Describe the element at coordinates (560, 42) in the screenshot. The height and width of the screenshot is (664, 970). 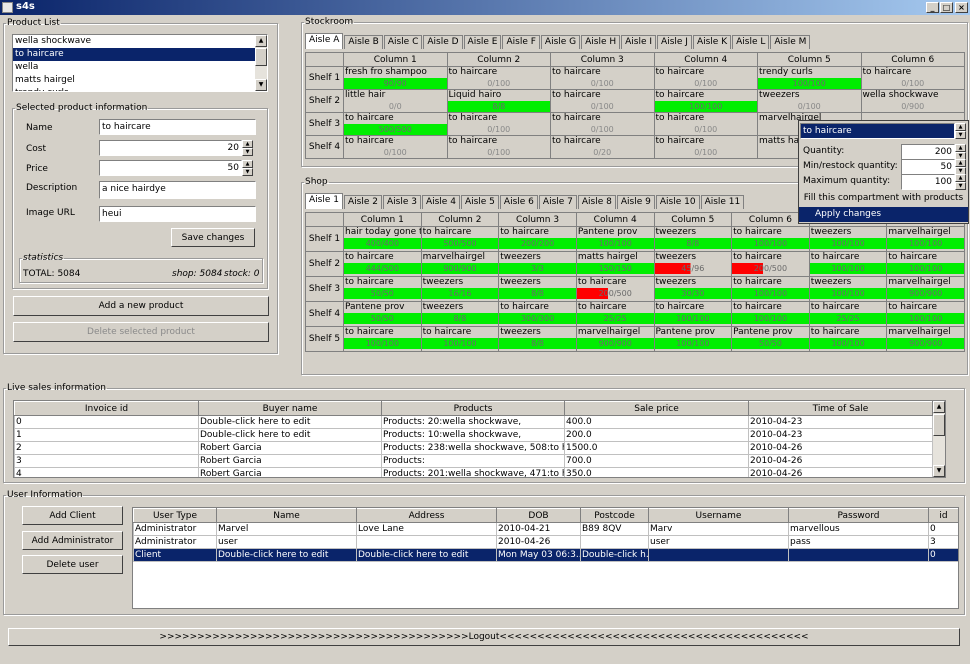
I see `tab-aisle-g: Aisle G` at that location.